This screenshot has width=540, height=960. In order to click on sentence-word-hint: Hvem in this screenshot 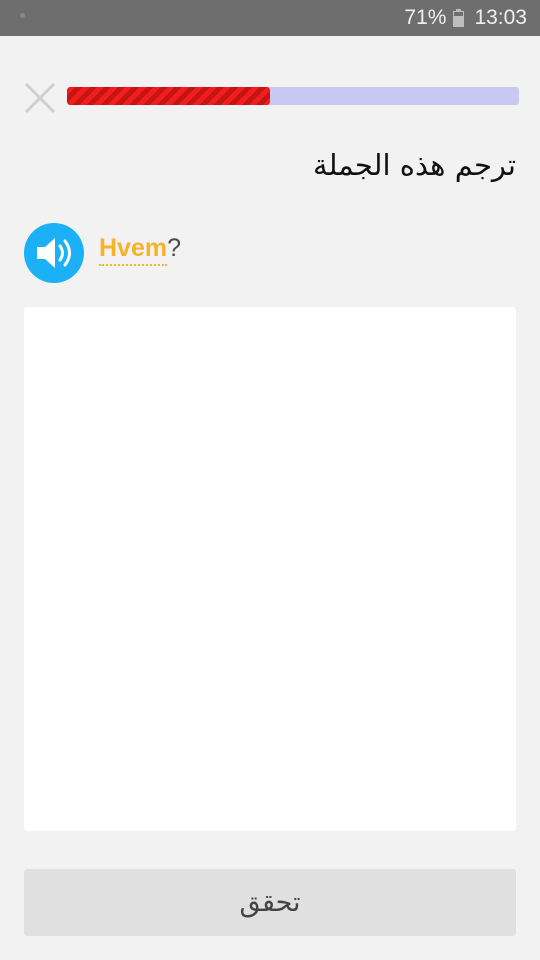, I will do `click(133, 250)`.